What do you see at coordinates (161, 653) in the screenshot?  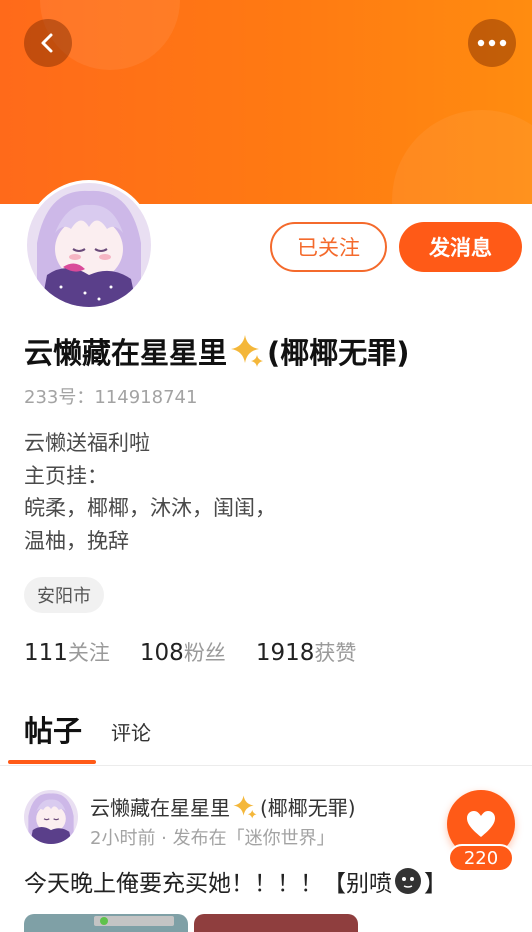 I see `stat-count: 108` at bounding box center [161, 653].